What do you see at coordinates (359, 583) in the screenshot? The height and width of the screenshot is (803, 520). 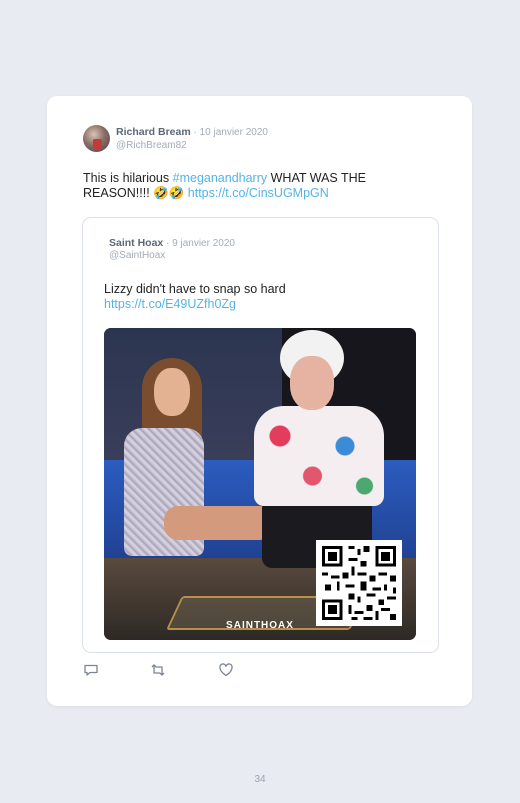 I see `qr-code-icon` at bounding box center [359, 583].